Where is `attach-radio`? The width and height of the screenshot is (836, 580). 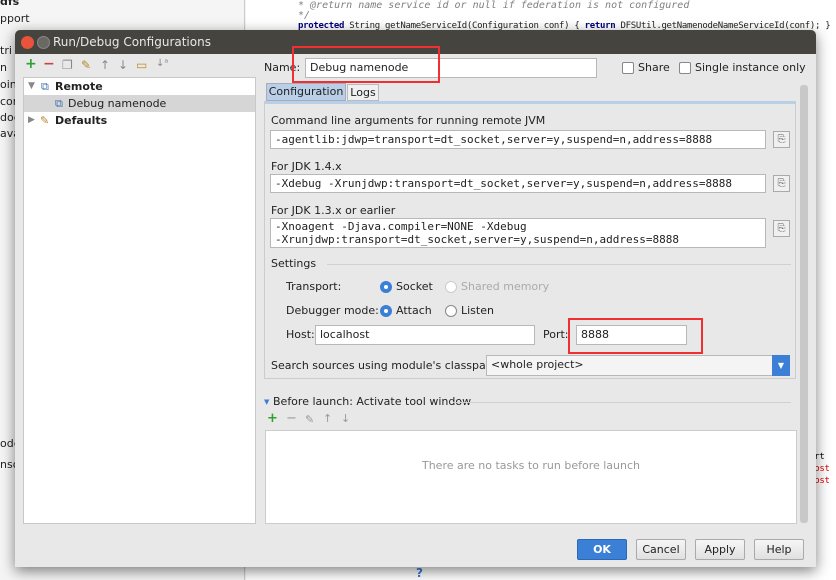 attach-radio is located at coordinates (386, 311).